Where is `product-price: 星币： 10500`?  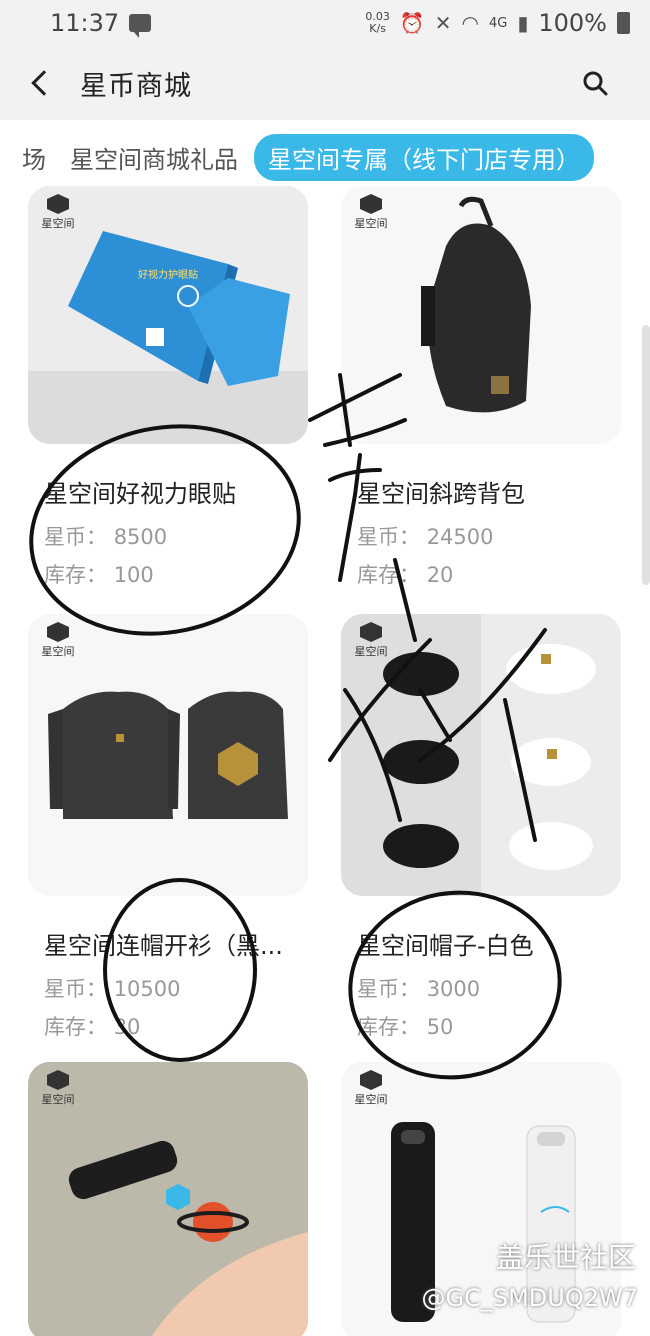
product-price: 星币： 10500 is located at coordinates (168, 988).